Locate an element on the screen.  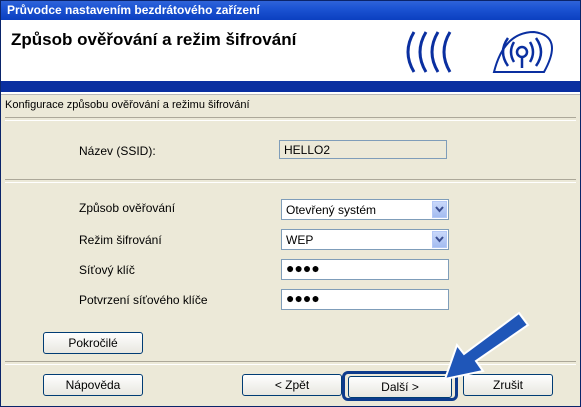
arrow-icon is located at coordinates (486, 346).